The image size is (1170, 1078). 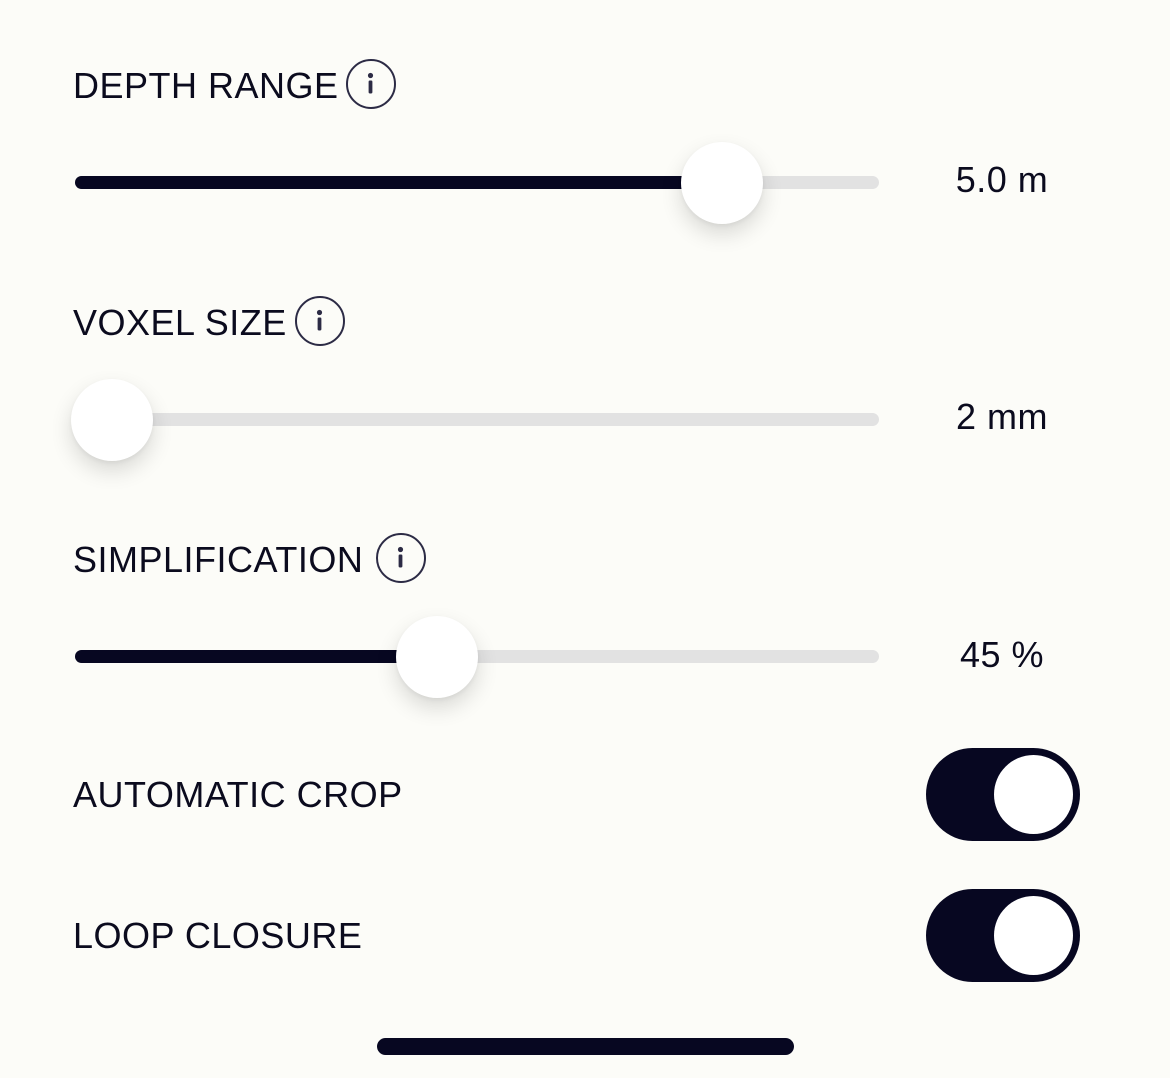 I want to click on voxel-size-slider-thumb, so click(x=112, y=419).